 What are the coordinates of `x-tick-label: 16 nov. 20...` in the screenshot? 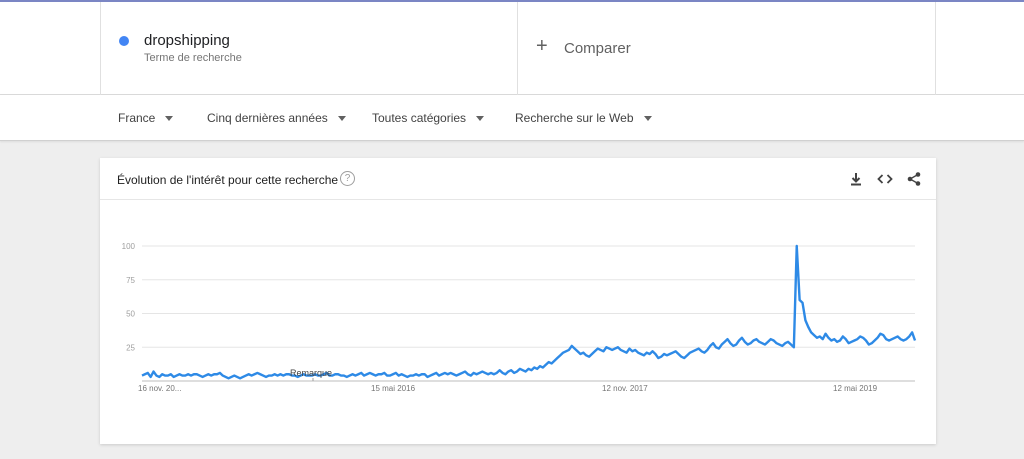 It's located at (159, 388).